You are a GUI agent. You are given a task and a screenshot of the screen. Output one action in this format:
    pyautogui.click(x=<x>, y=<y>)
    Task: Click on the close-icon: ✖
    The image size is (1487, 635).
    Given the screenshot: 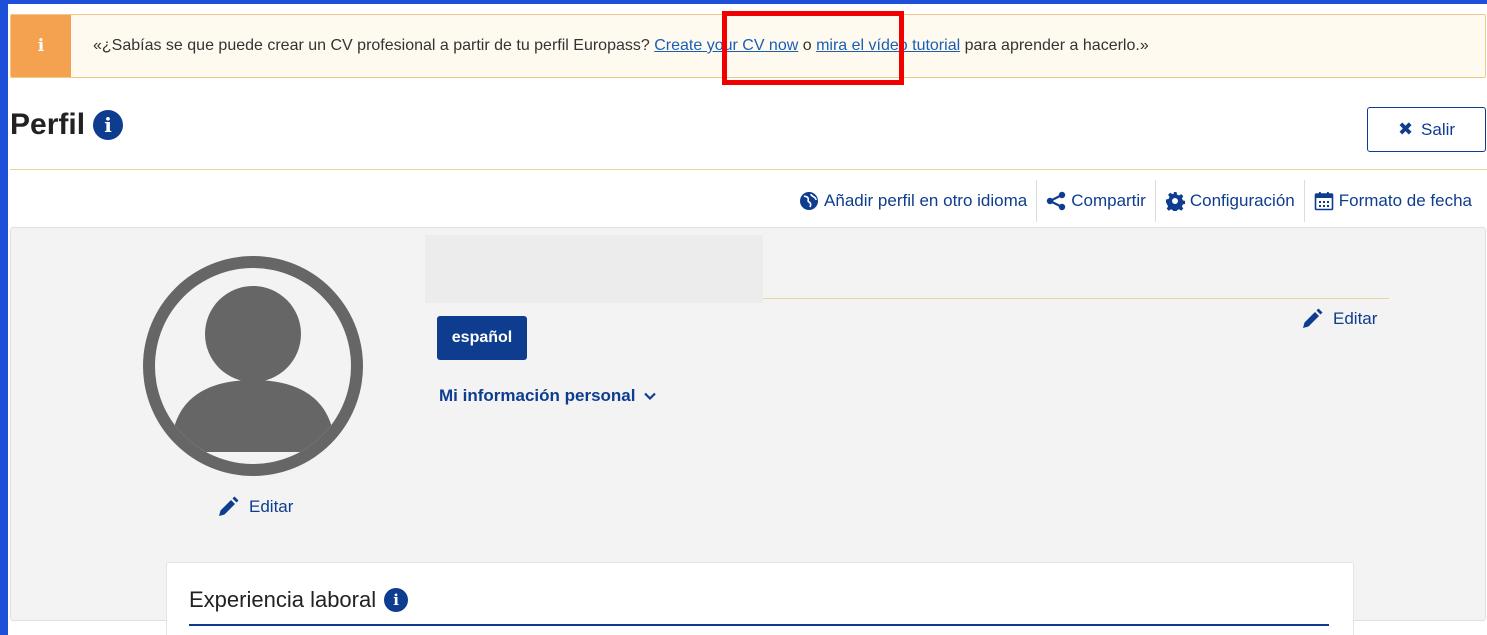 What is the action you would take?
    pyautogui.click(x=1405, y=129)
    